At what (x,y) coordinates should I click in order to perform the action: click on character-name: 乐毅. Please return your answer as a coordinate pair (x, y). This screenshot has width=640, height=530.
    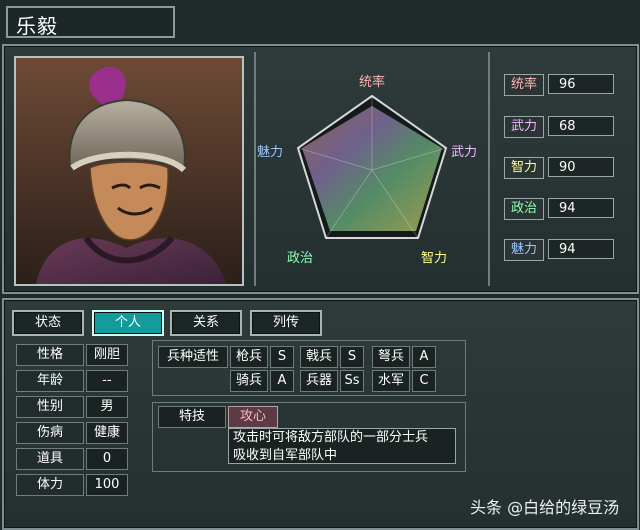
    Looking at the image, I should click on (37, 26).